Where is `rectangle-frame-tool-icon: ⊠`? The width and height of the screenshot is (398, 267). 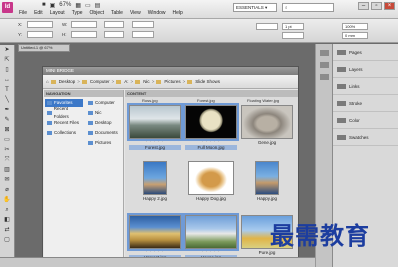 rectangle-frame-tool-icon: ⊠ is located at coordinates (7, 130).